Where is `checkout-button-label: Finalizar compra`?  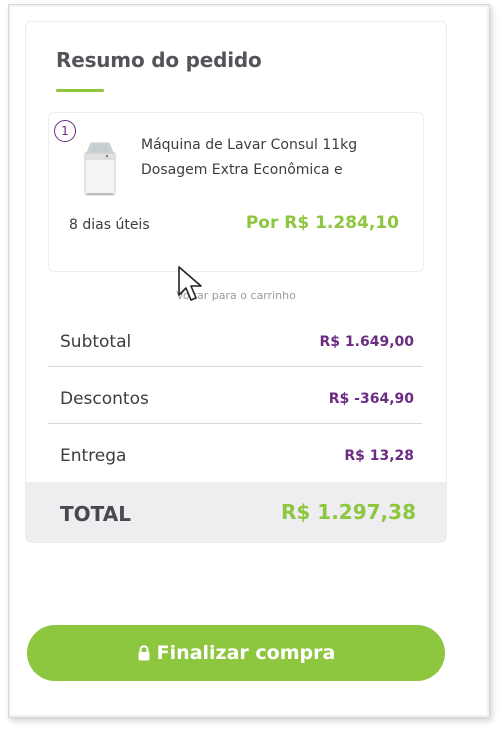 checkout-button-label: Finalizar compra is located at coordinates (246, 653).